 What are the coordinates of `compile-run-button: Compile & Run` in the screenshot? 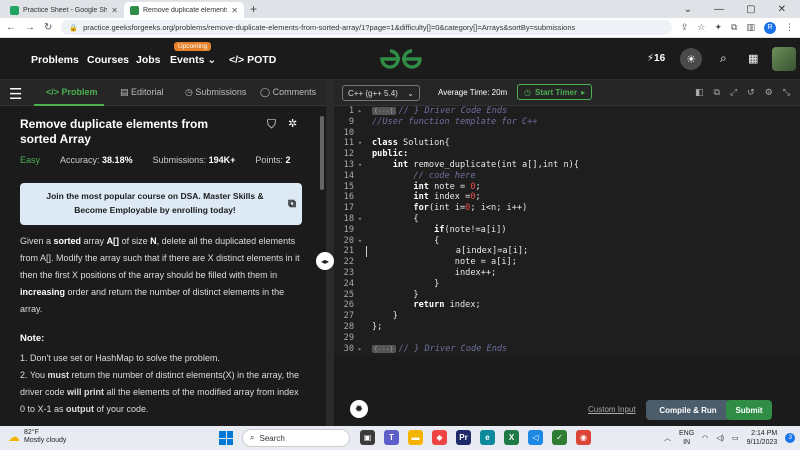 It's located at (688, 410).